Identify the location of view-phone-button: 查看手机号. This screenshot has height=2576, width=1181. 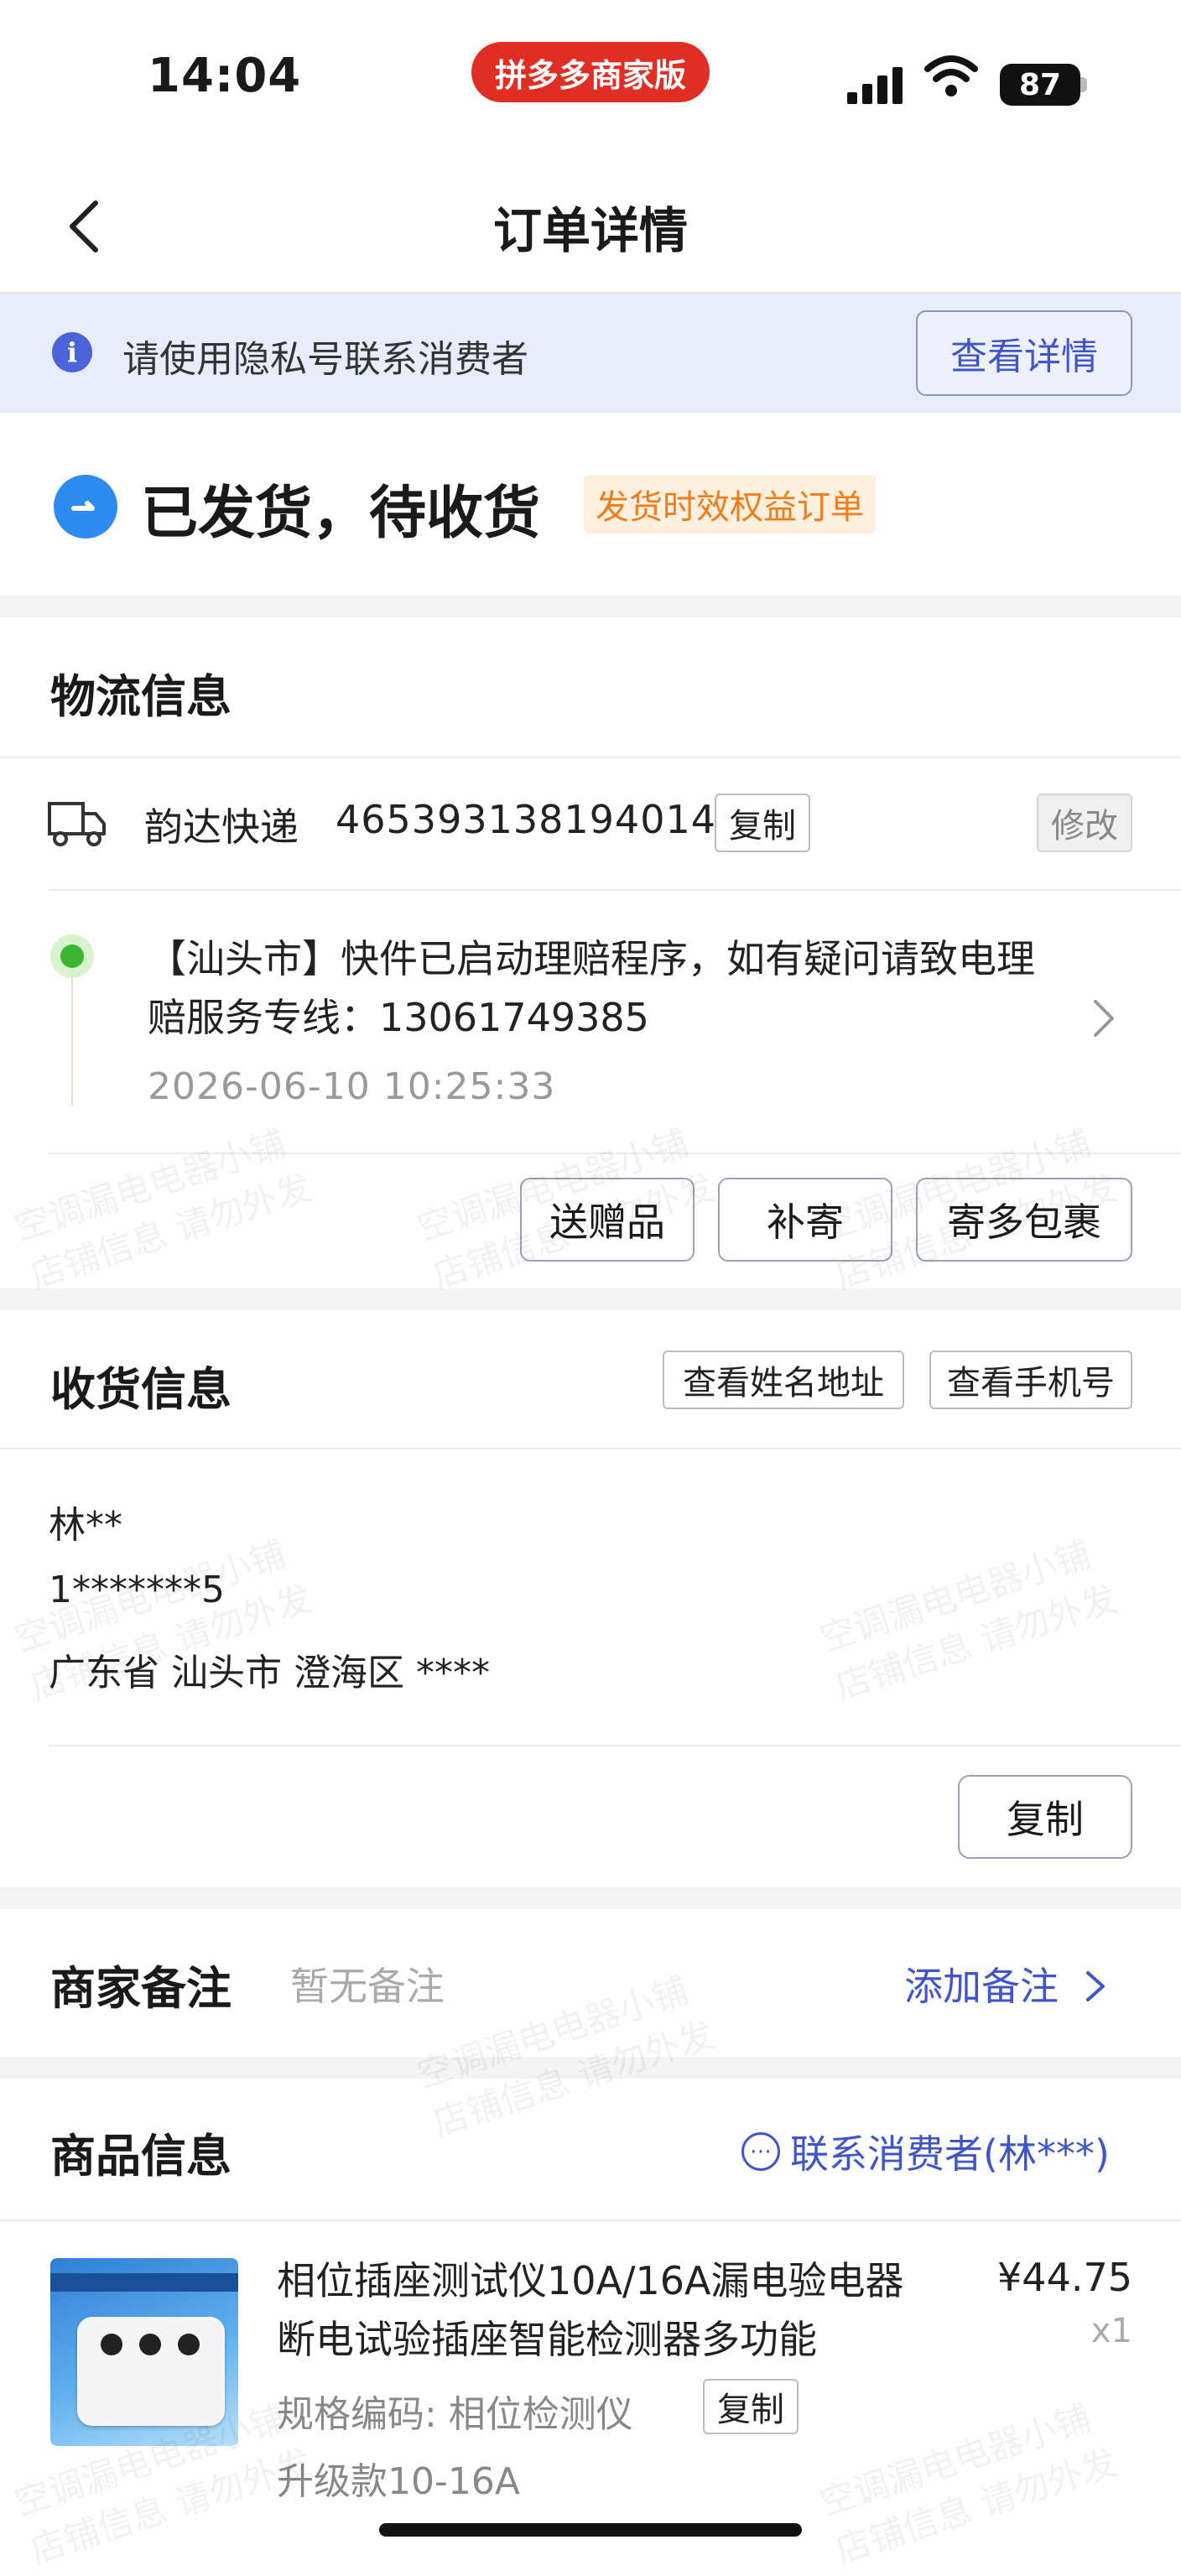
(1030, 1379).